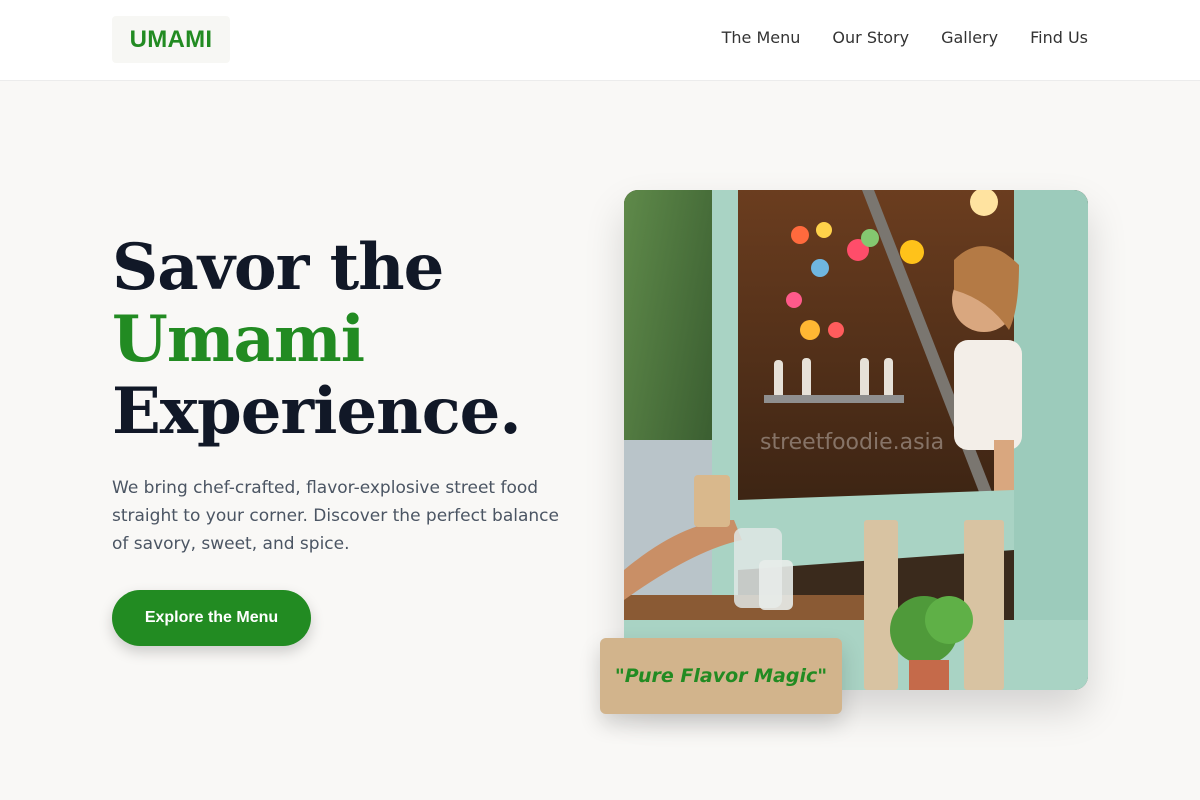 The image size is (1200, 800). I want to click on nav-link-gallery: Gallery, so click(969, 37).